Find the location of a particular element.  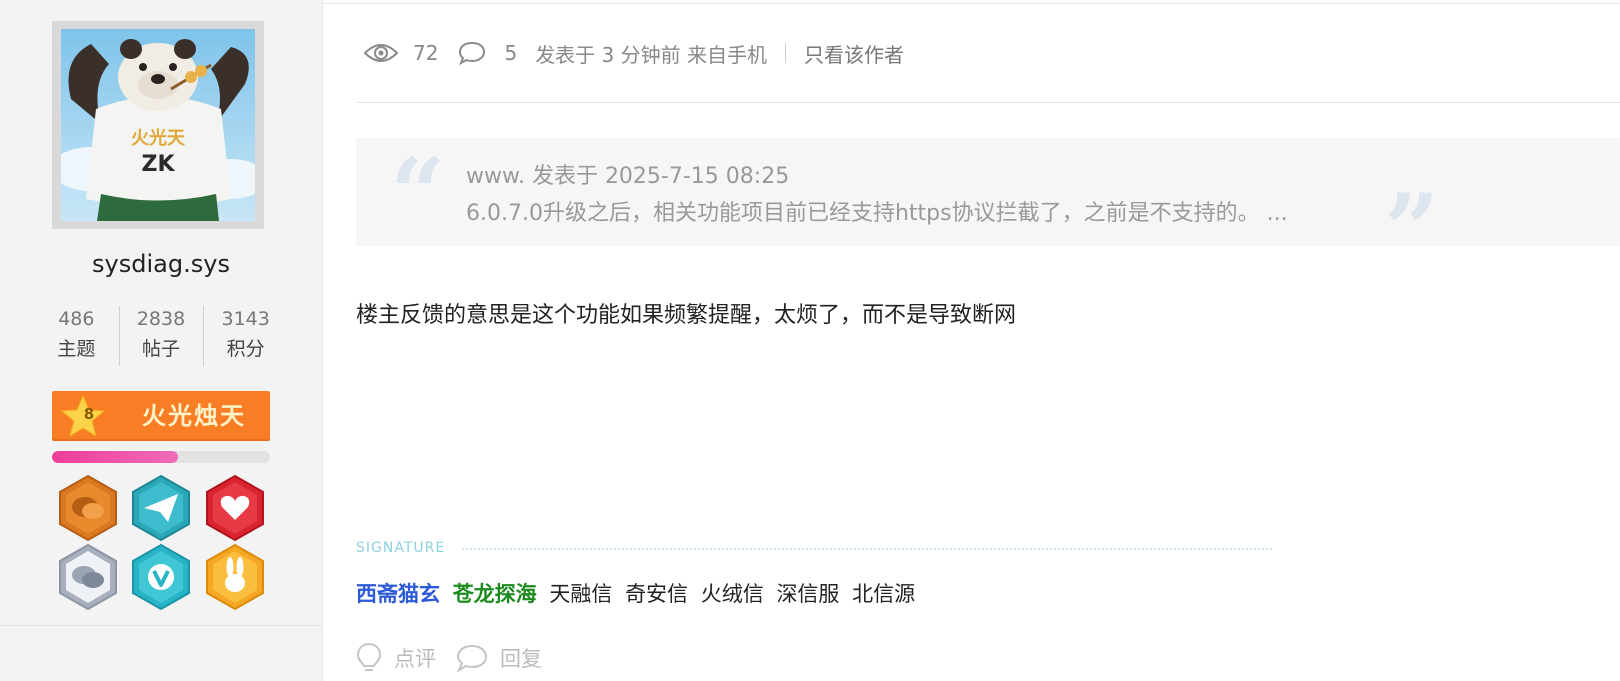

reply-bubble-icon is located at coordinates (472, 658).